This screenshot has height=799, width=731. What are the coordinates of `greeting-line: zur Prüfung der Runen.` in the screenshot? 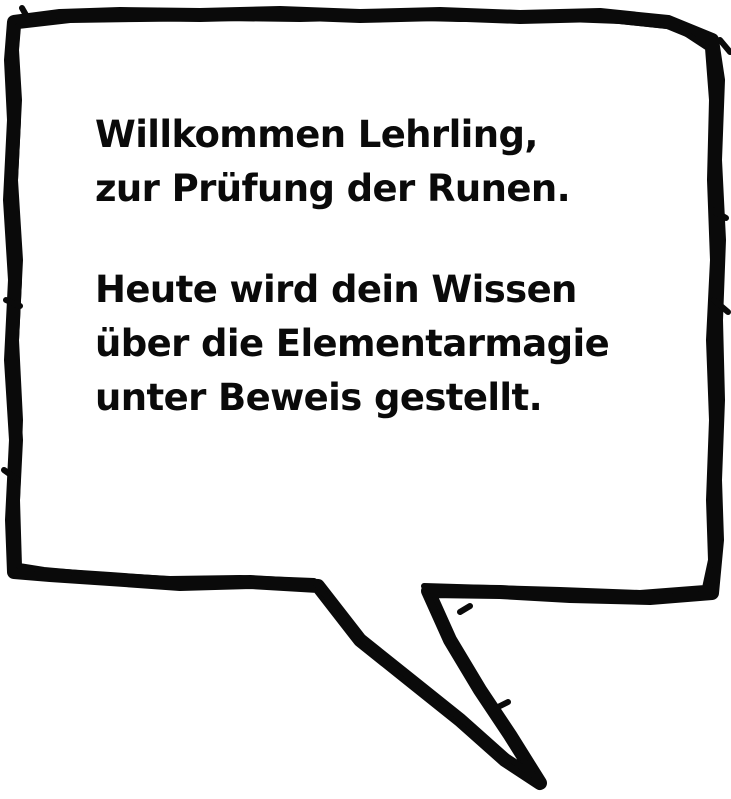 It's located at (333, 188).